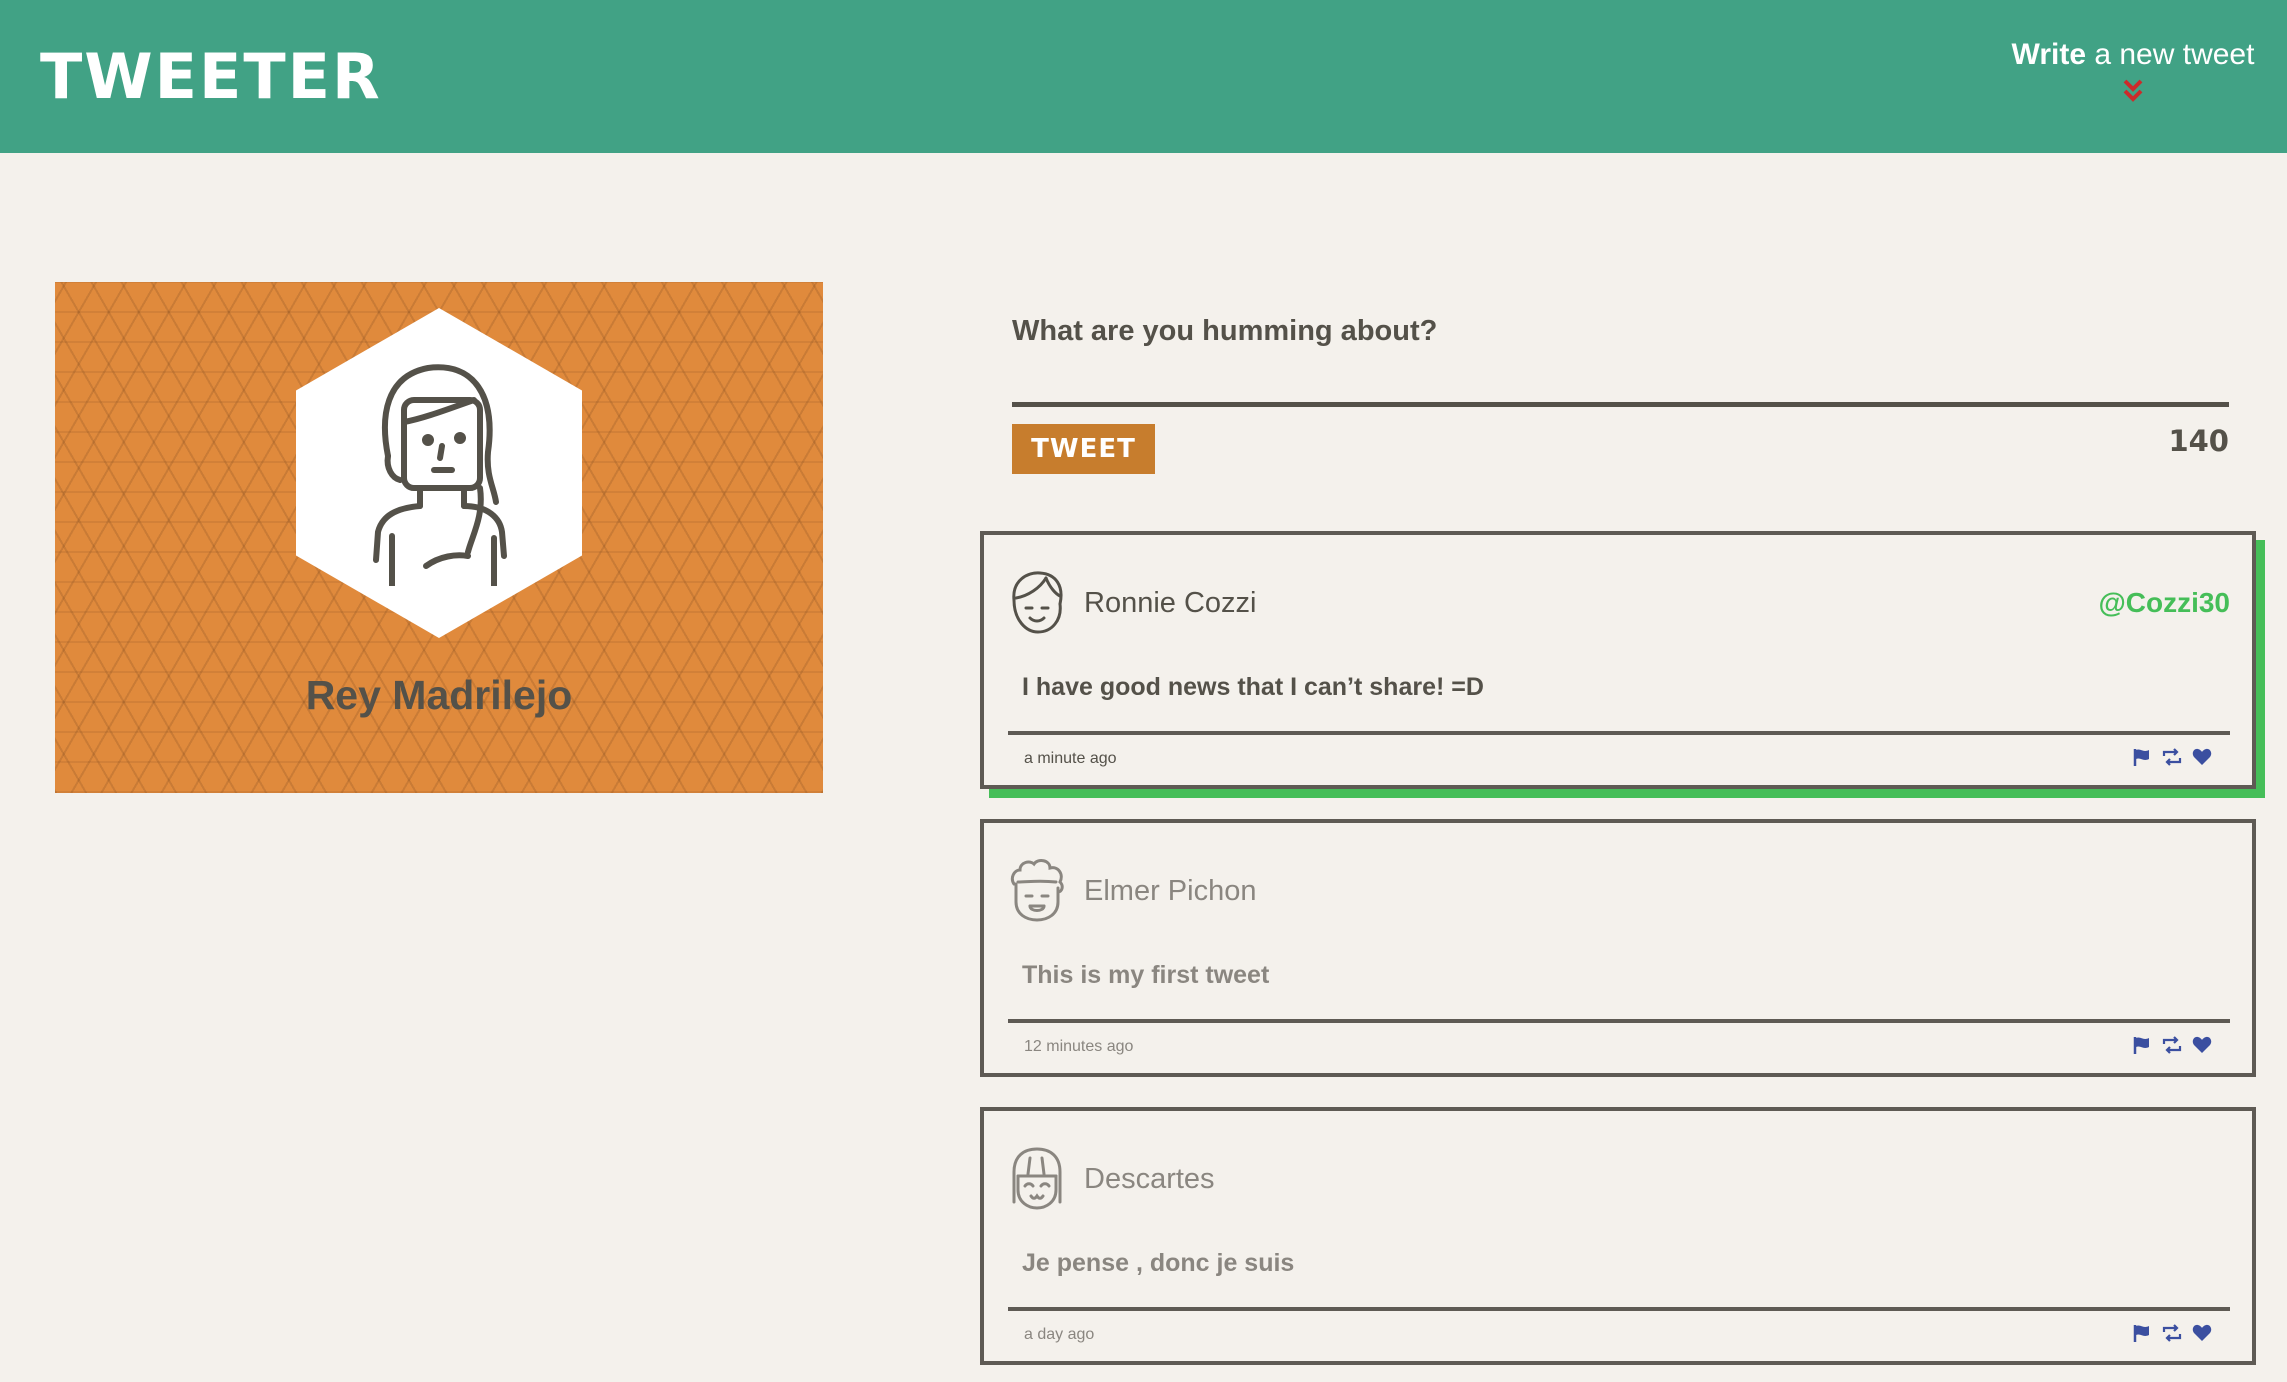 The width and height of the screenshot is (2287, 1382). I want to click on tweet-text: Je pense , donc je suis, so click(1158, 1263).